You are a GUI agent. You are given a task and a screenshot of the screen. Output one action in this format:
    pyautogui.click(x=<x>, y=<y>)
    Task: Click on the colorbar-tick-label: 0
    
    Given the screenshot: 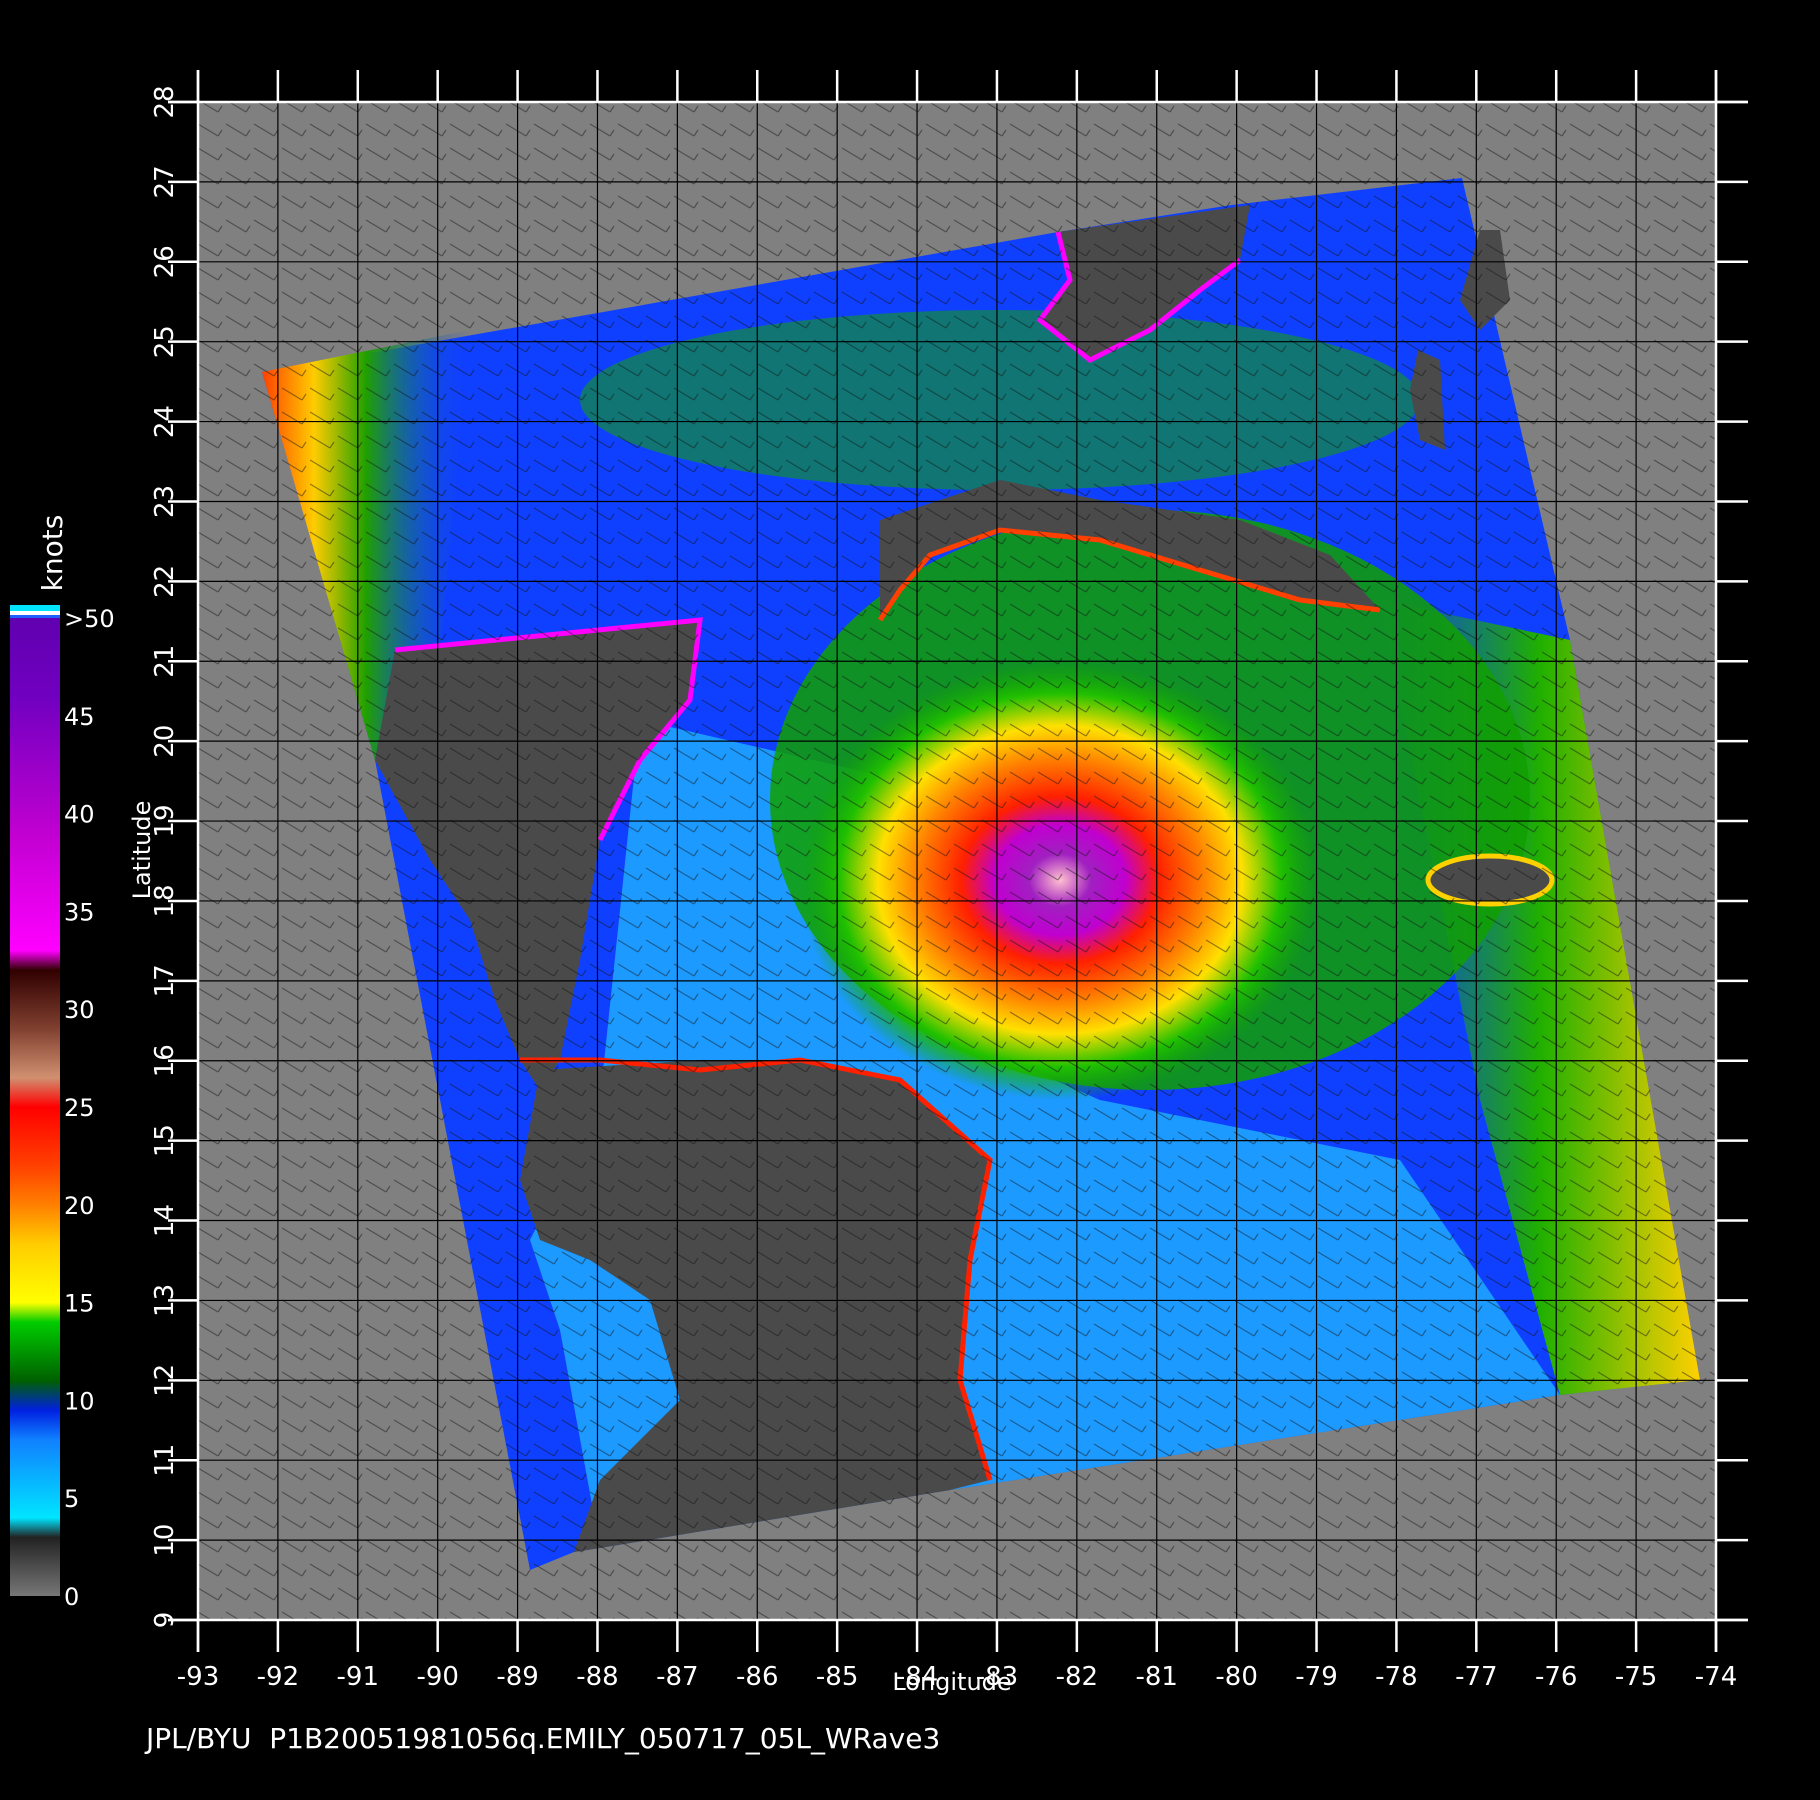 What is the action you would take?
    pyautogui.click(x=71, y=1597)
    